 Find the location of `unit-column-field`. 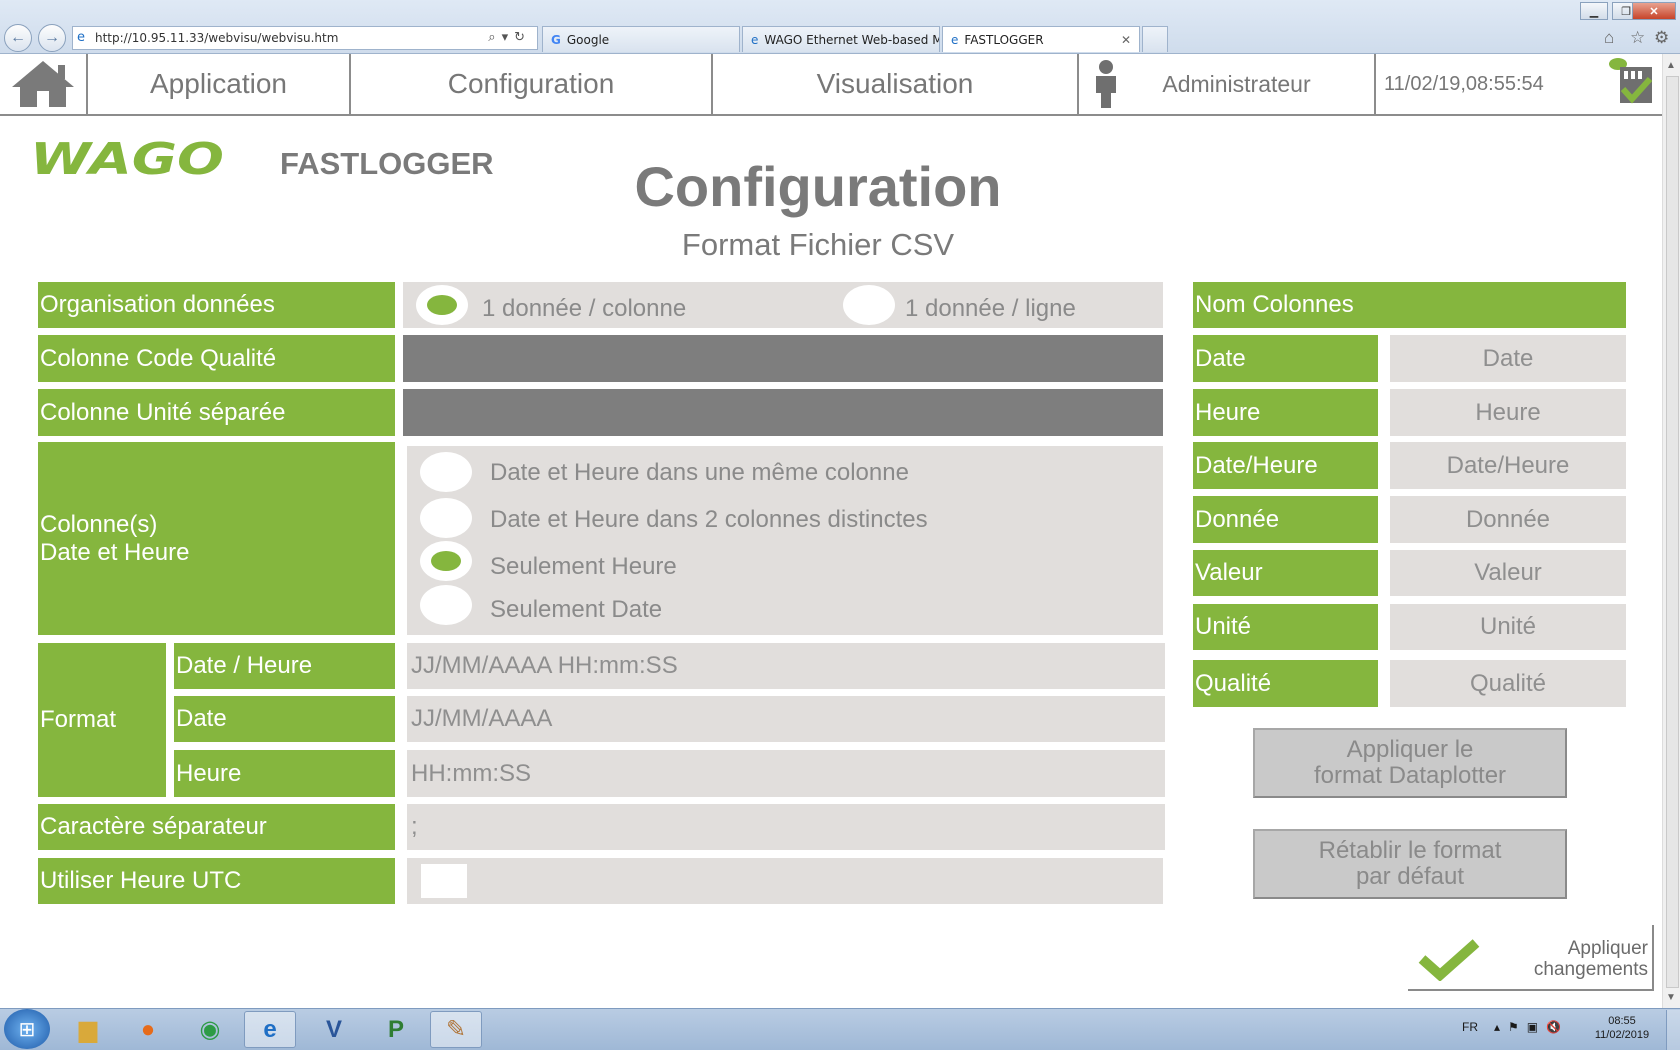

unit-column-field is located at coordinates (783, 412).